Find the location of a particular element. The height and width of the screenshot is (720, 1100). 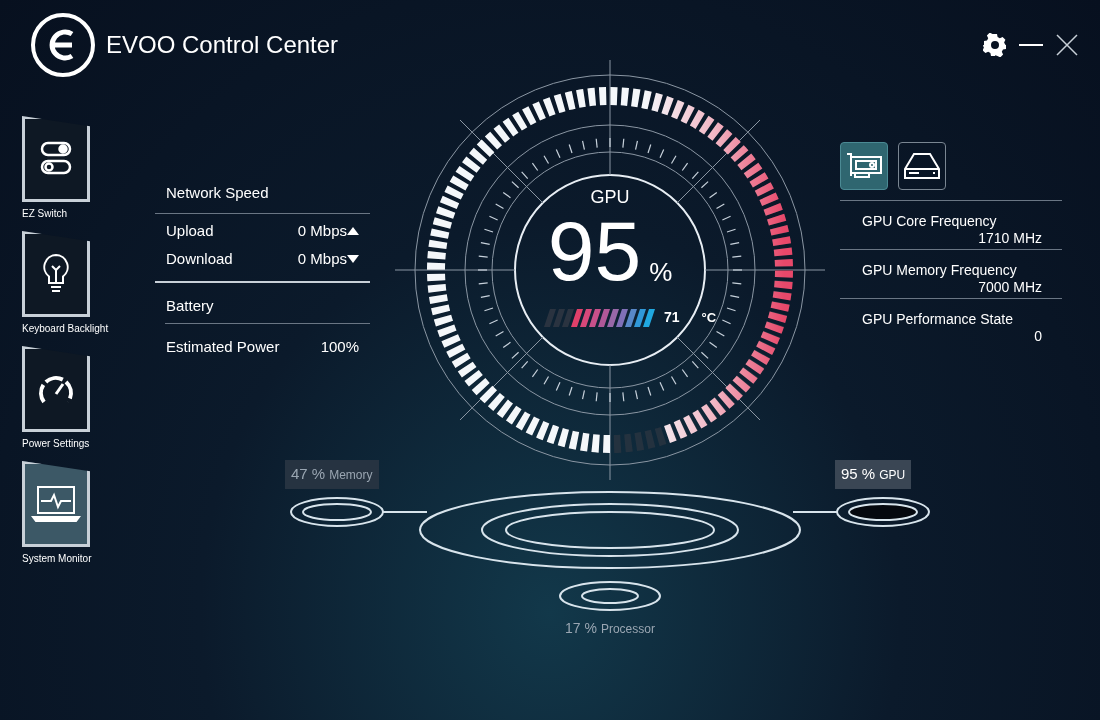

usage-value: 17 % is located at coordinates (581, 628).